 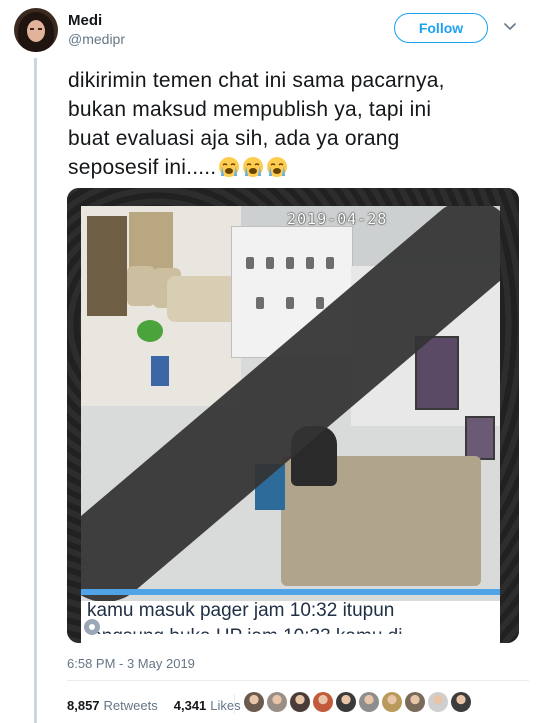 I want to click on divider, so click(x=298, y=680).